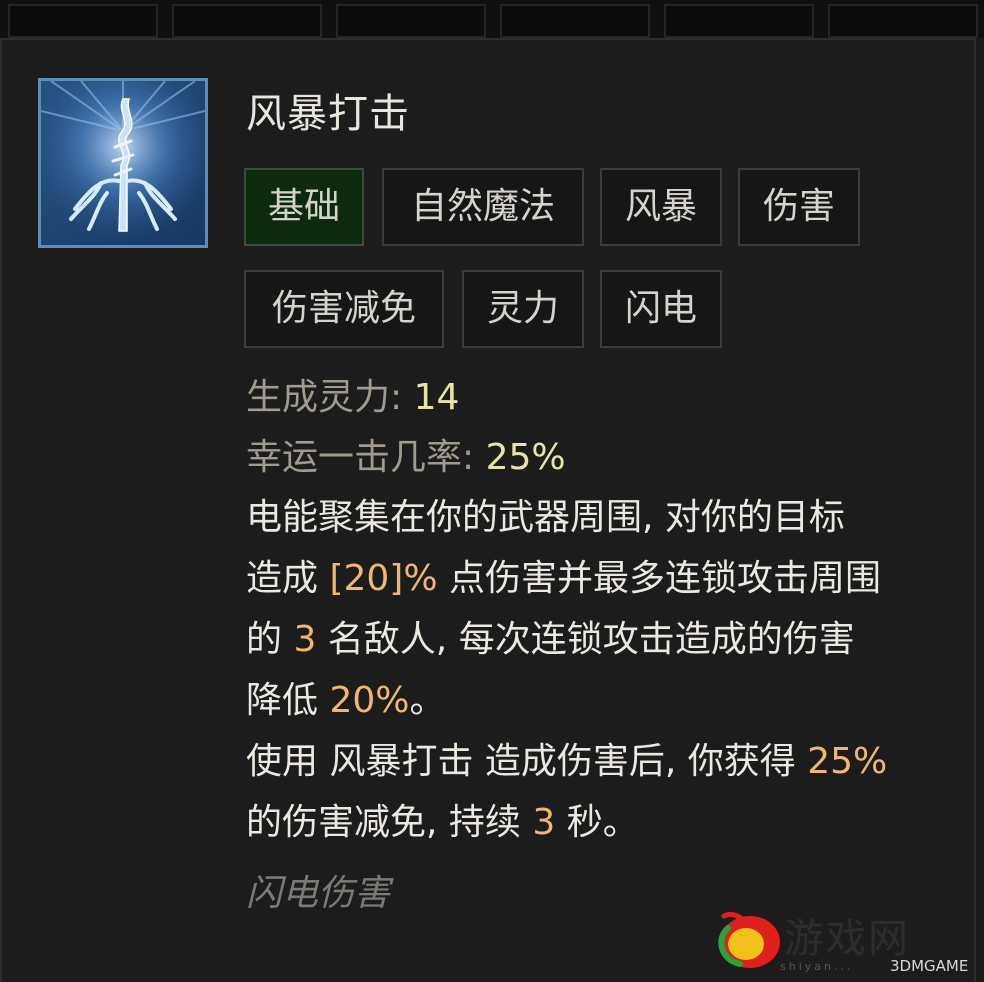 The width and height of the screenshot is (984, 982). I want to click on chain-count-value: 3, so click(305, 639).